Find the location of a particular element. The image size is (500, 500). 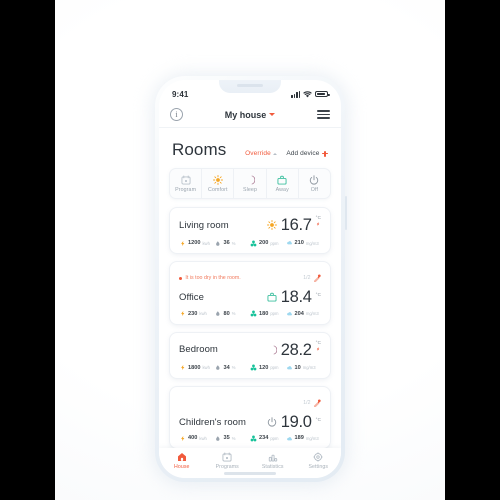

mode-label: Sleep is located at coordinates (250, 190).